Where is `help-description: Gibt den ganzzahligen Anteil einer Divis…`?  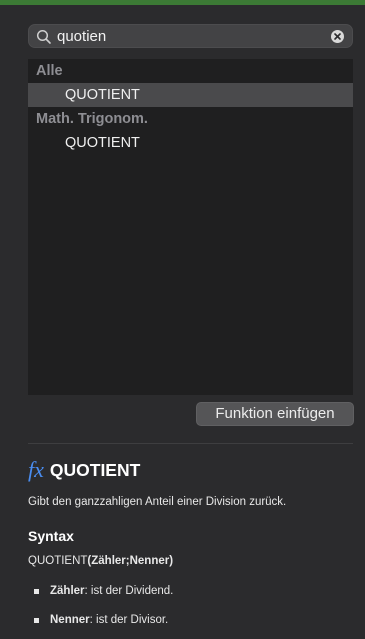 help-description: Gibt den ganzzahligen Anteil einer Divis… is located at coordinates (157, 502).